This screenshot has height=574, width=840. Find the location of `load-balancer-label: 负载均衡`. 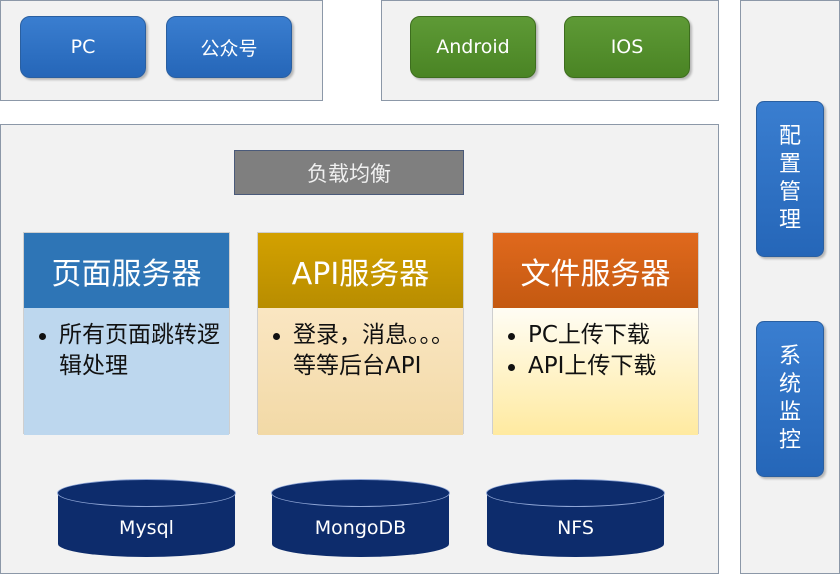

load-balancer-label: 负载均衡 is located at coordinates (349, 173).